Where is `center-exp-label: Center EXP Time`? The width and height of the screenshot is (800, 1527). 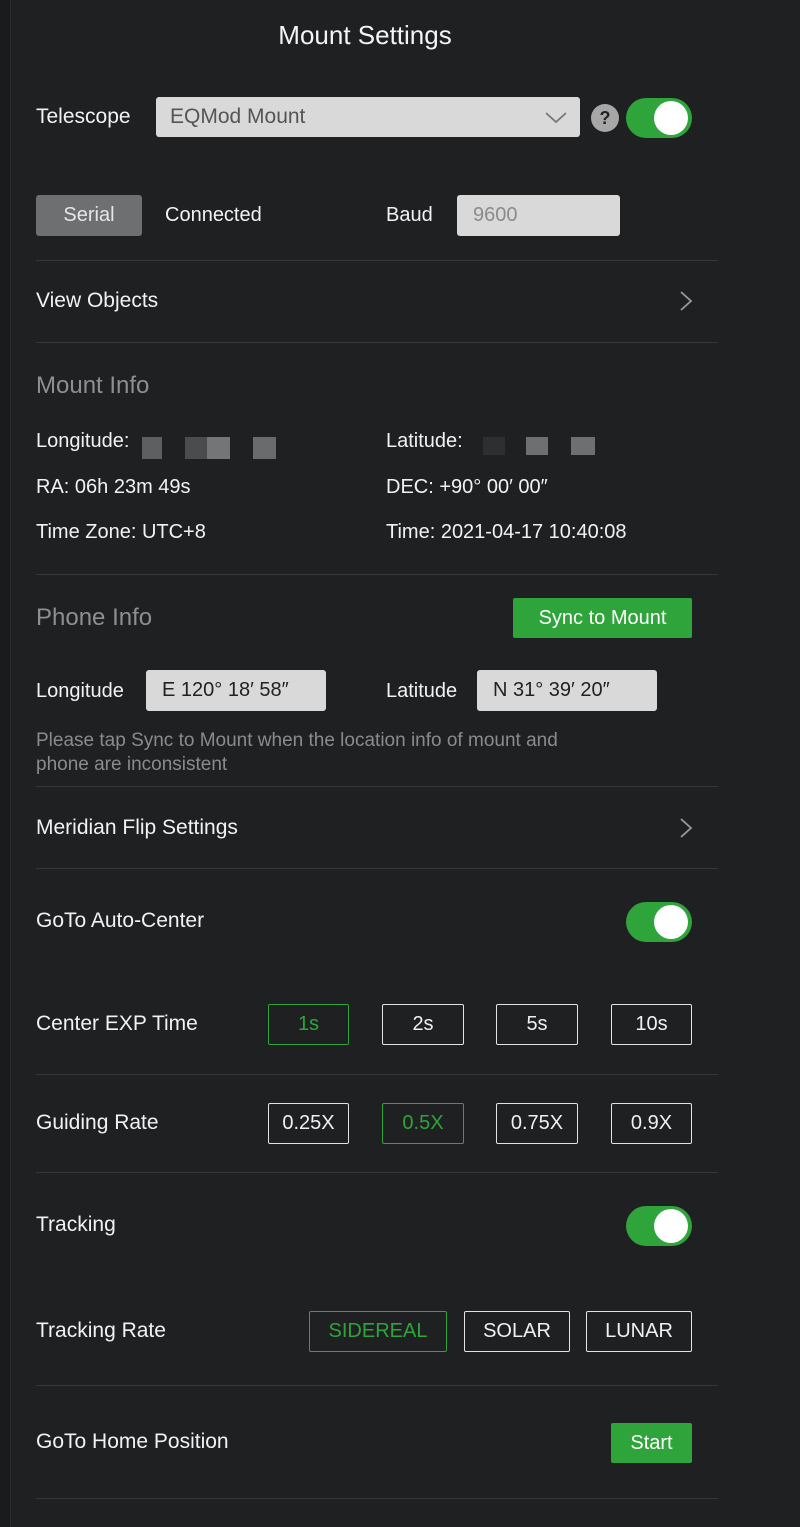
center-exp-label: Center EXP Time is located at coordinates (117, 1023).